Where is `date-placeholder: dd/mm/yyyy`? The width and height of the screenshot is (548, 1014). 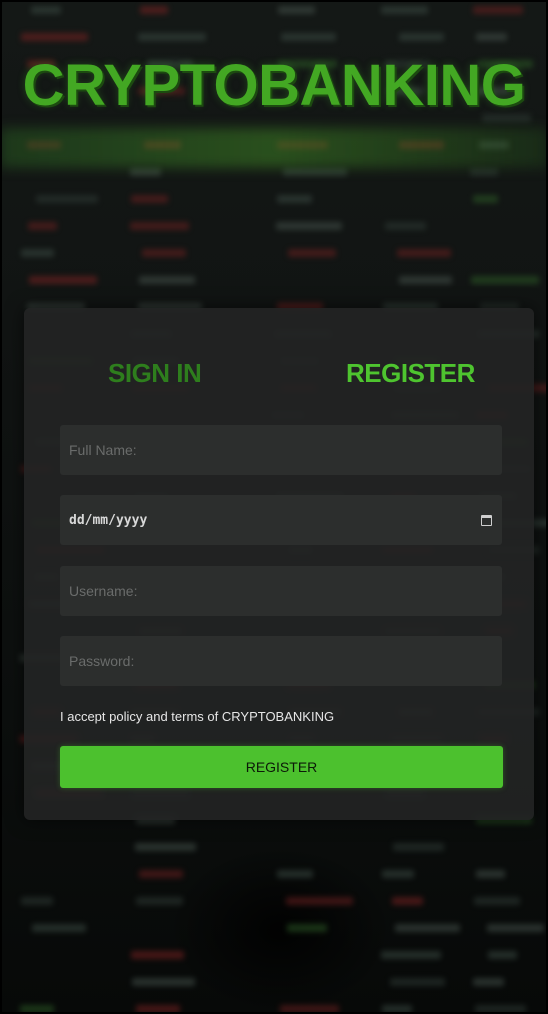
date-placeholder: dd/mm/yyyy is located at coordinates (108, 520).